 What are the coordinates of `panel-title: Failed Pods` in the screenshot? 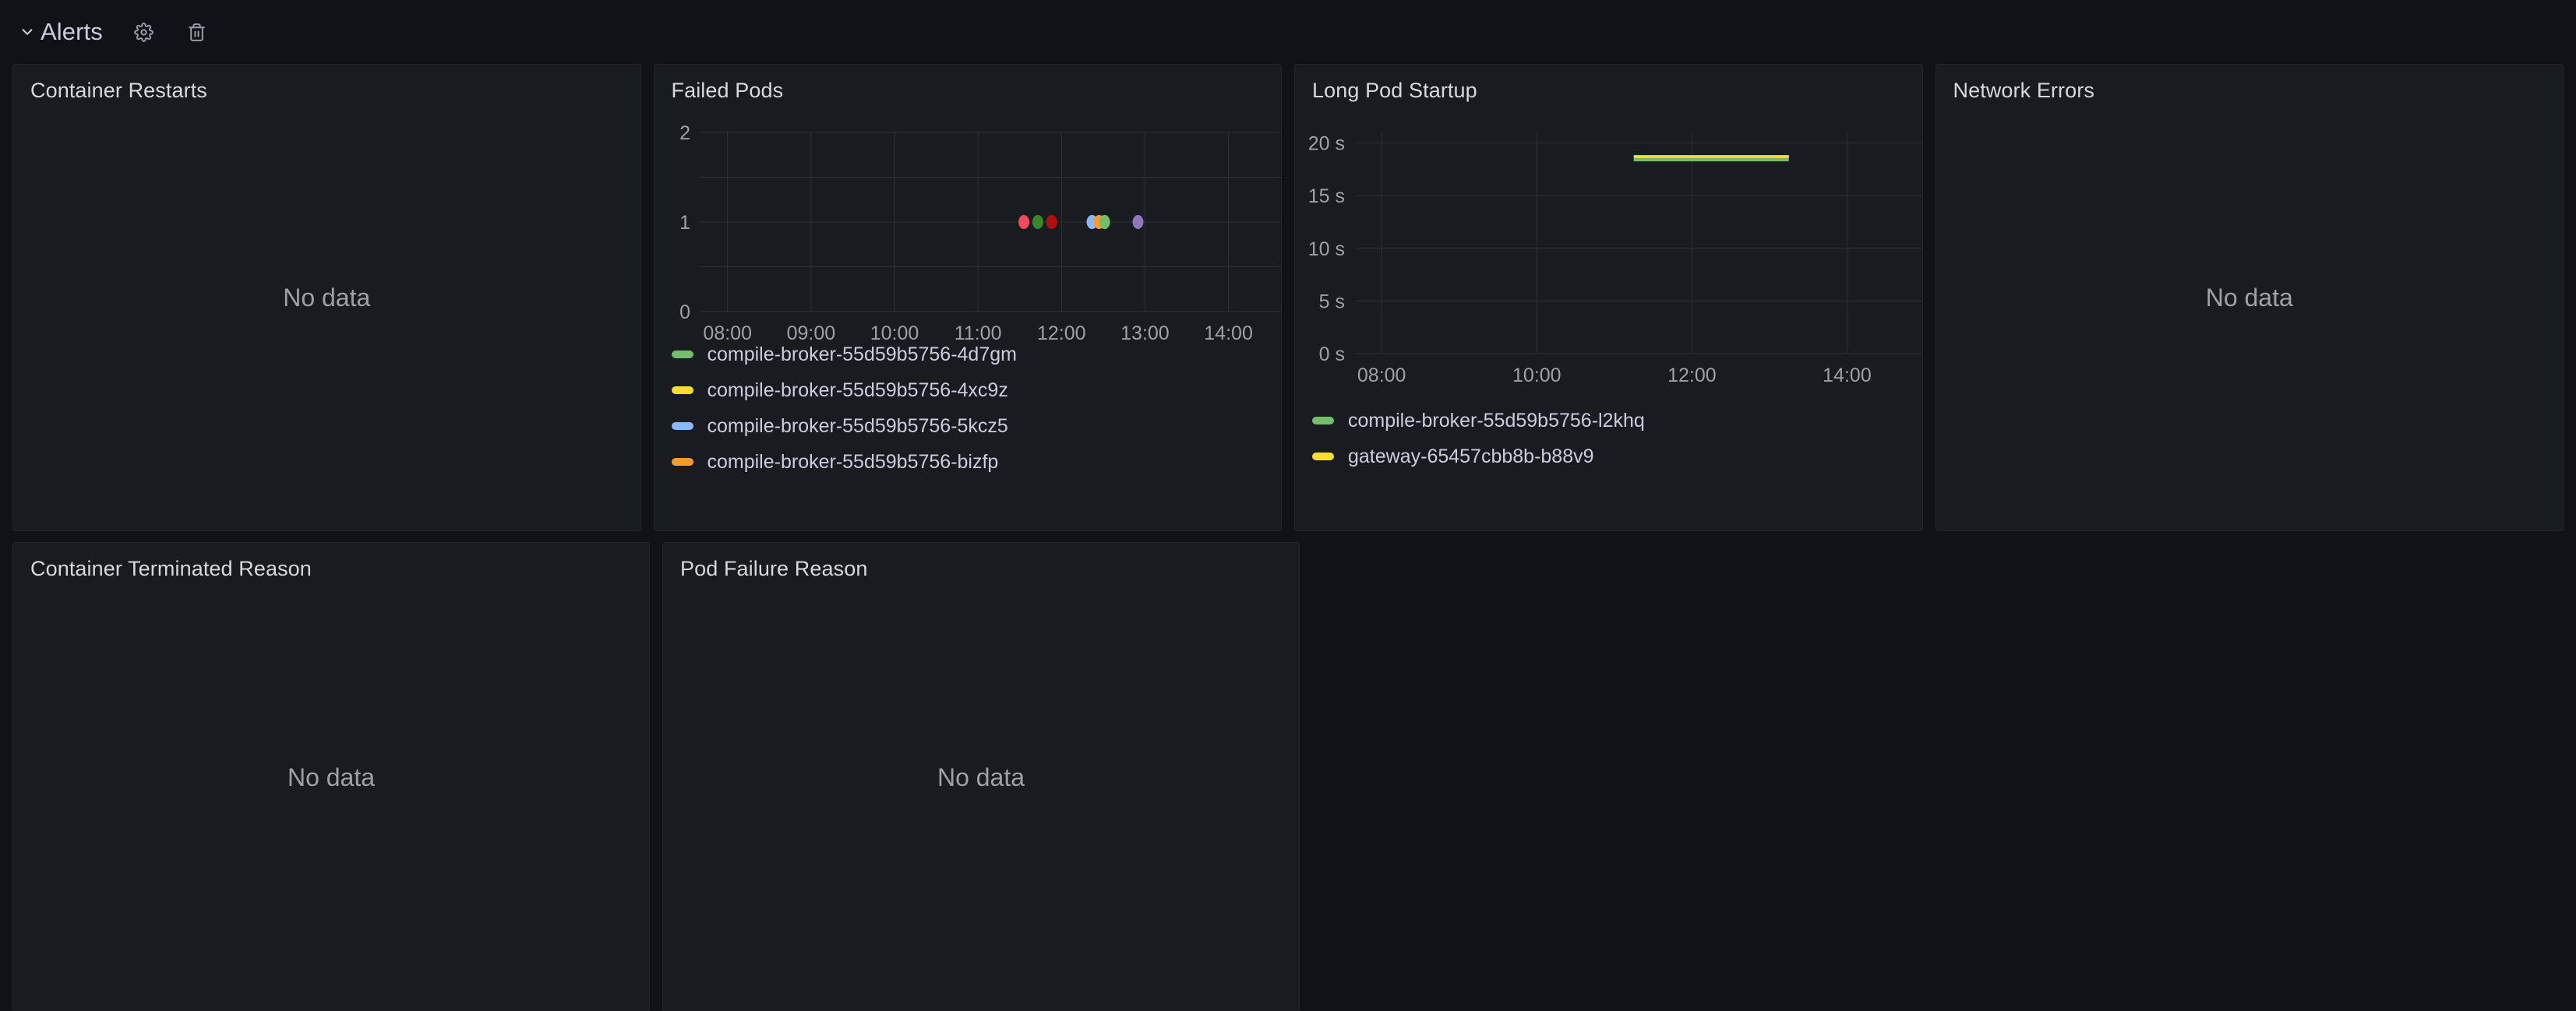 It's located at (727, 90).